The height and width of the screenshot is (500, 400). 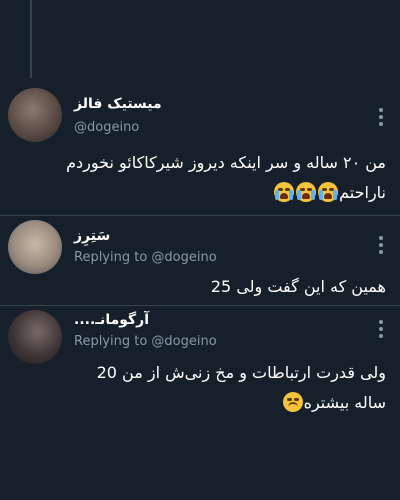 I want to click on thread-connector-line, so click(x=31, y=39).